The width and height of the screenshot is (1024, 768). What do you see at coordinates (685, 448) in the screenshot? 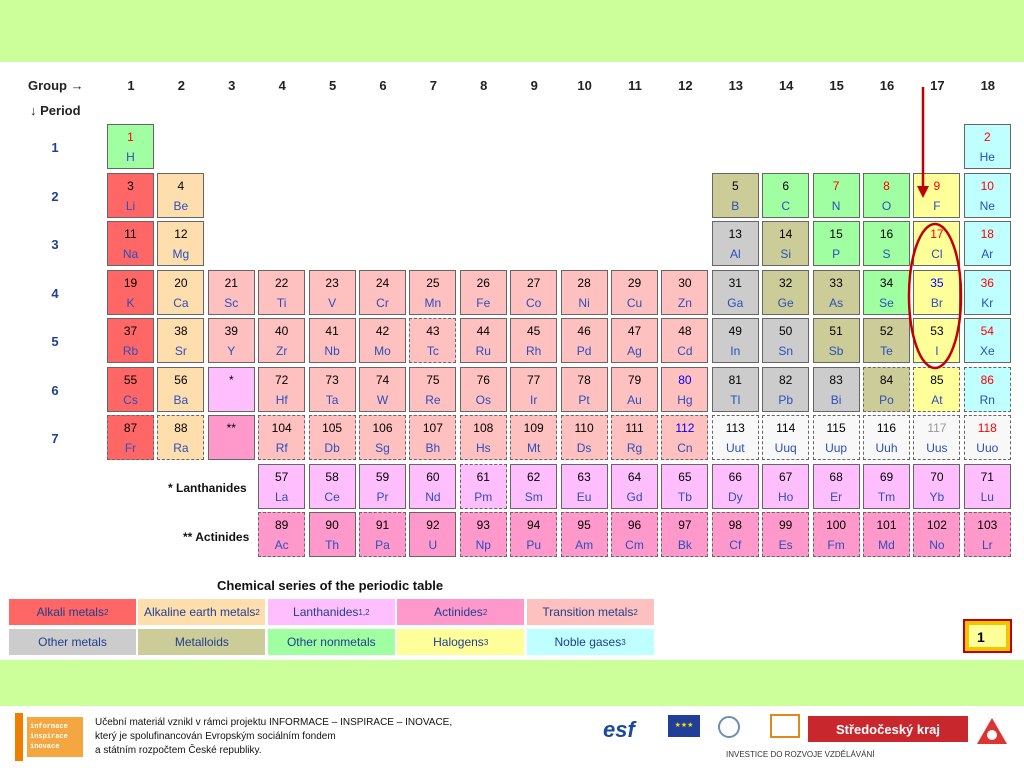
I see `element-symbol: Cn` at bounding box center [685, 448].